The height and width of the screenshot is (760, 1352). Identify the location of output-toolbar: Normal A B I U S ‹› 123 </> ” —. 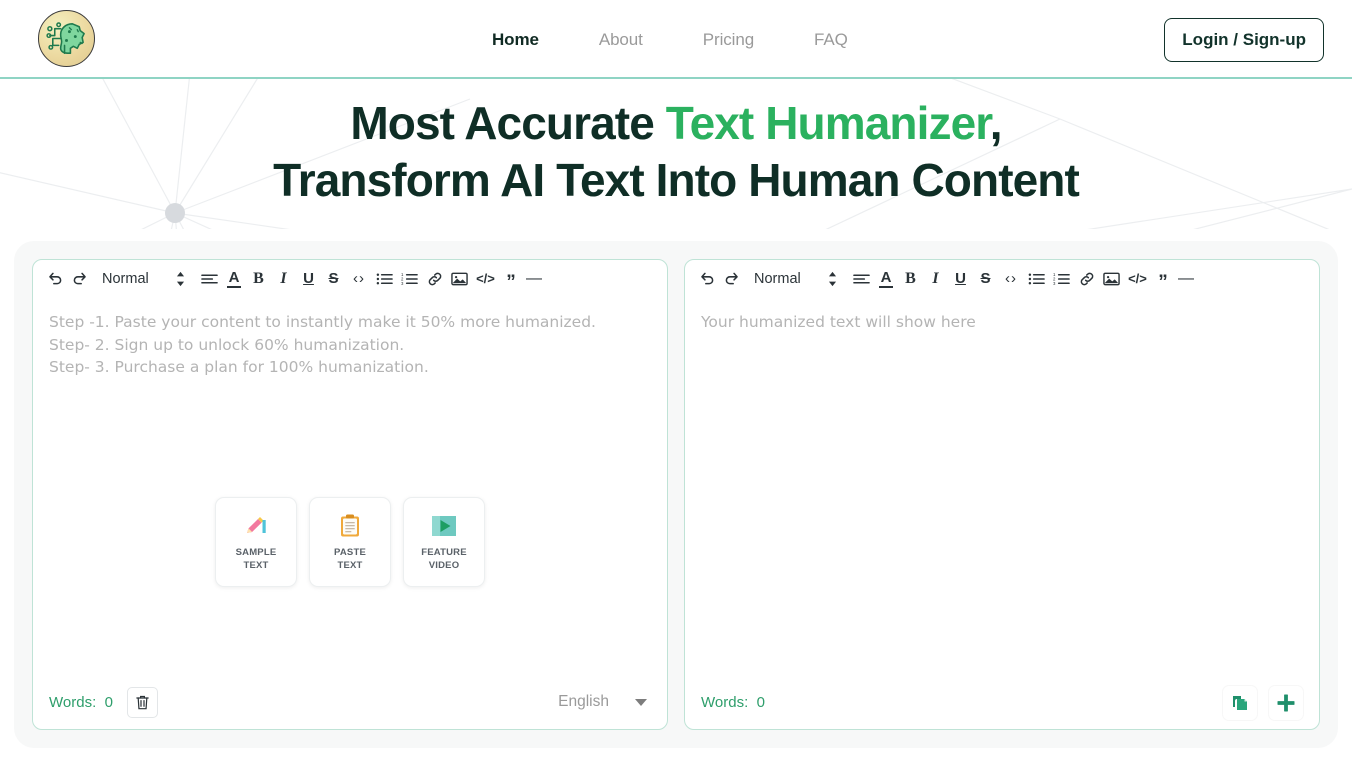
(1002, 278).